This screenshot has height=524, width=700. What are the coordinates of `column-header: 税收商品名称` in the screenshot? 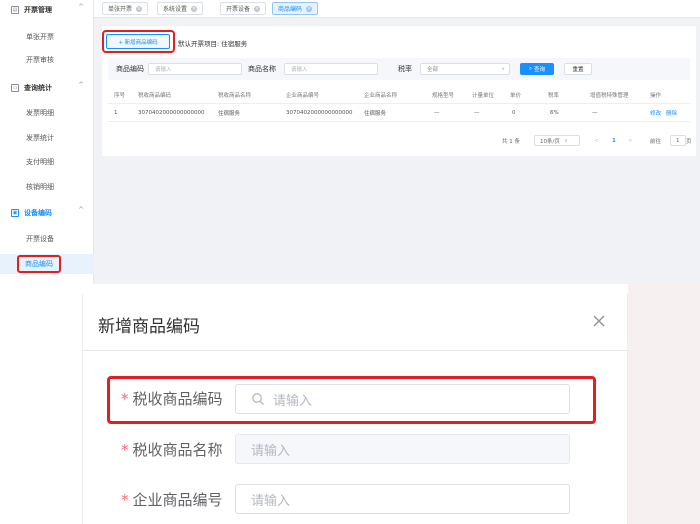 It's located at (235, 96).